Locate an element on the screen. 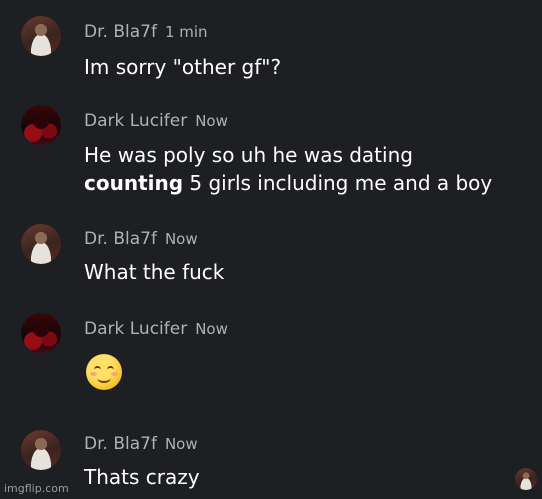 Image resolution: width=542 pixels, height=499 pixels. message-meta: Dr. Bla7f 1 min is located at coordinates (146, 32).